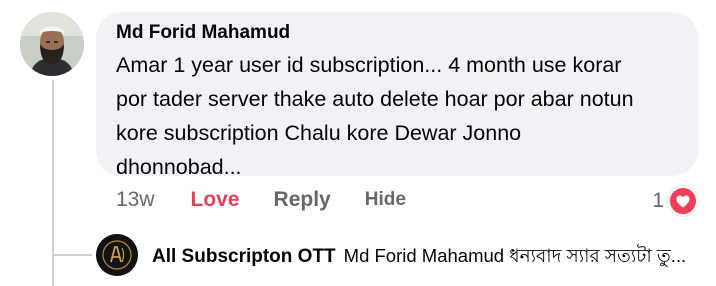 This screenshot has width=716, height=286. Describe the element at coordinates (72, 255) in the screenshot. I see `thread-connector` at that location.